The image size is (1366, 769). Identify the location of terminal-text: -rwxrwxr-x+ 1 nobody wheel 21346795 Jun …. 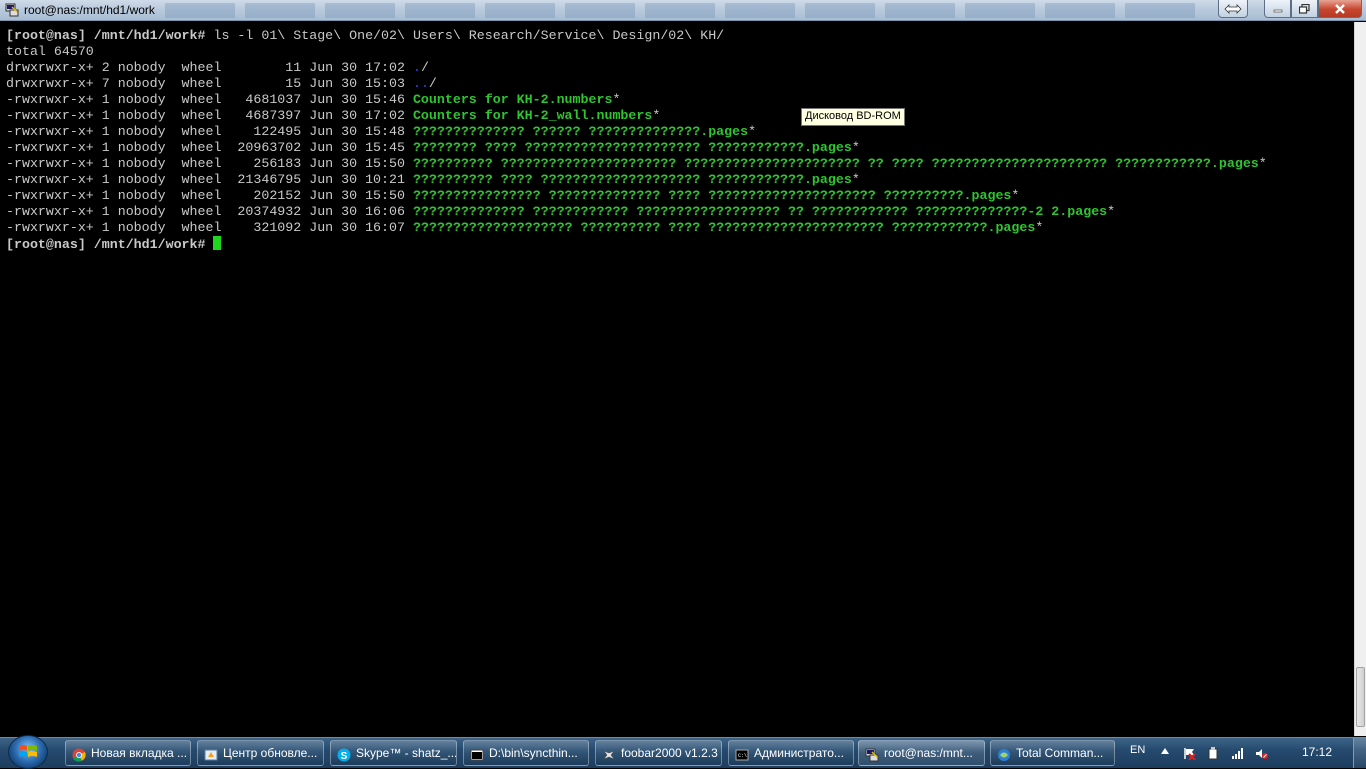
(209, 179).